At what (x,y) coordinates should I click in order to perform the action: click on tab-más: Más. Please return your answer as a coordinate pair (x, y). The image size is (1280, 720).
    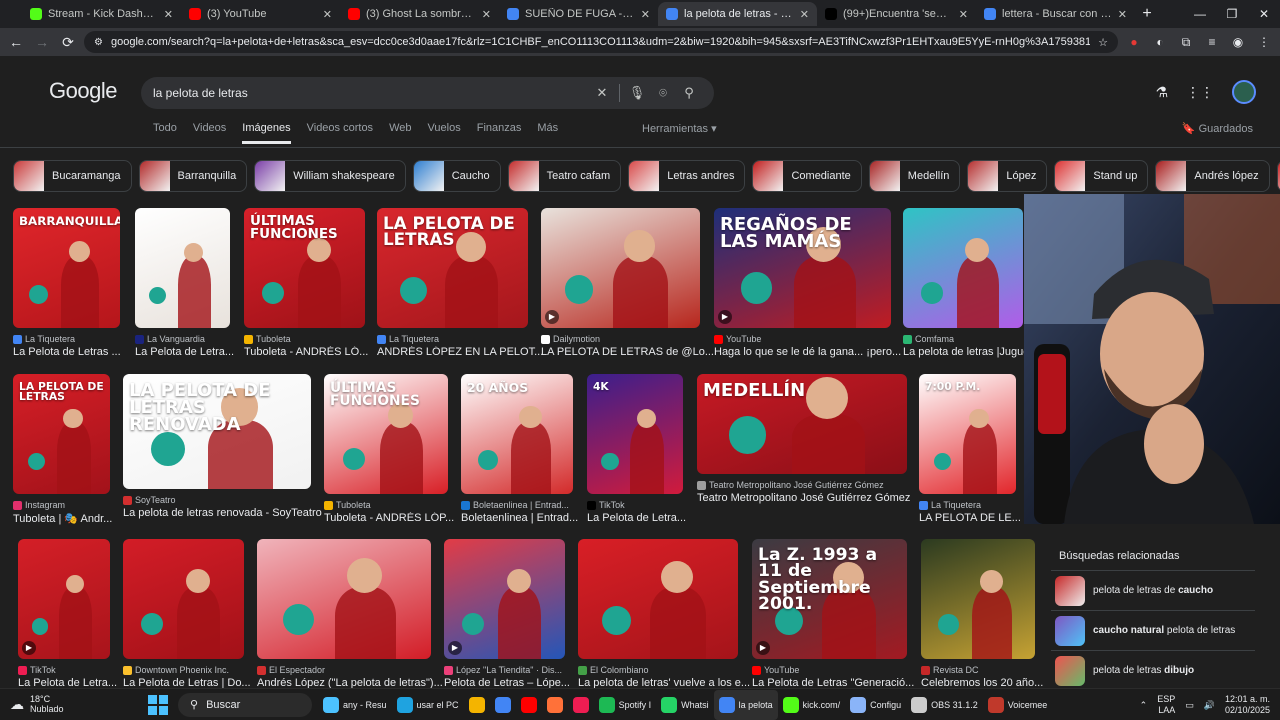
    Looking at the image, I should click on (547, 133).